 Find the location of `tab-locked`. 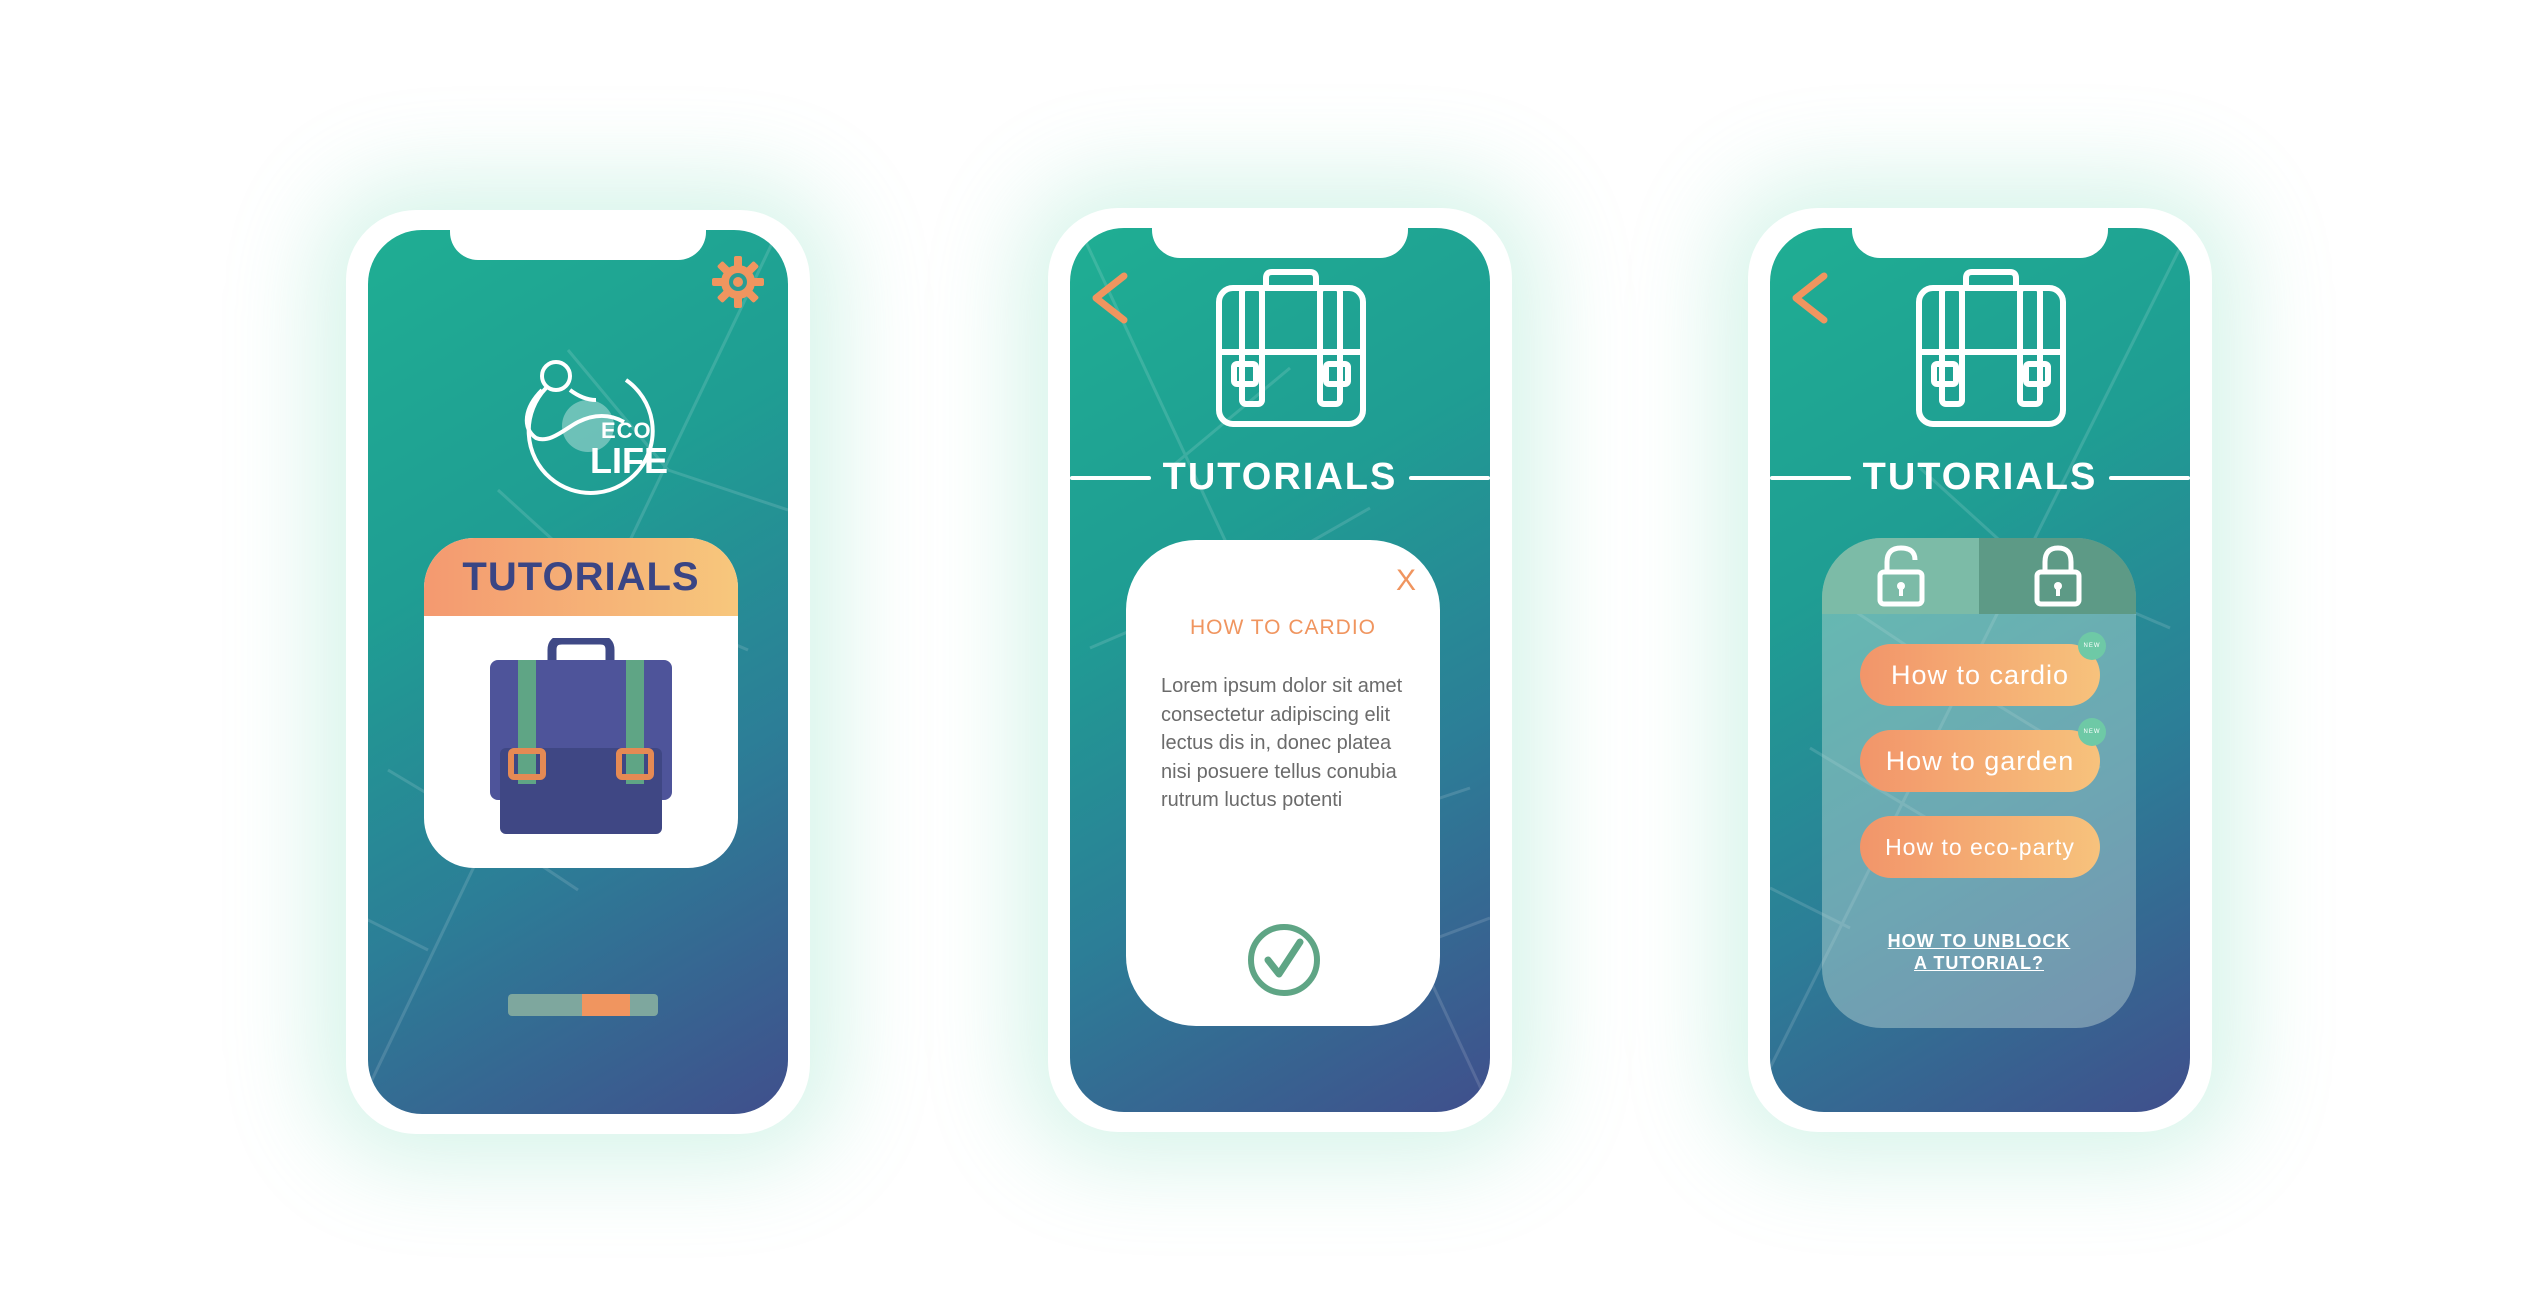

tab-locked is located at coordinates (2057, 576).